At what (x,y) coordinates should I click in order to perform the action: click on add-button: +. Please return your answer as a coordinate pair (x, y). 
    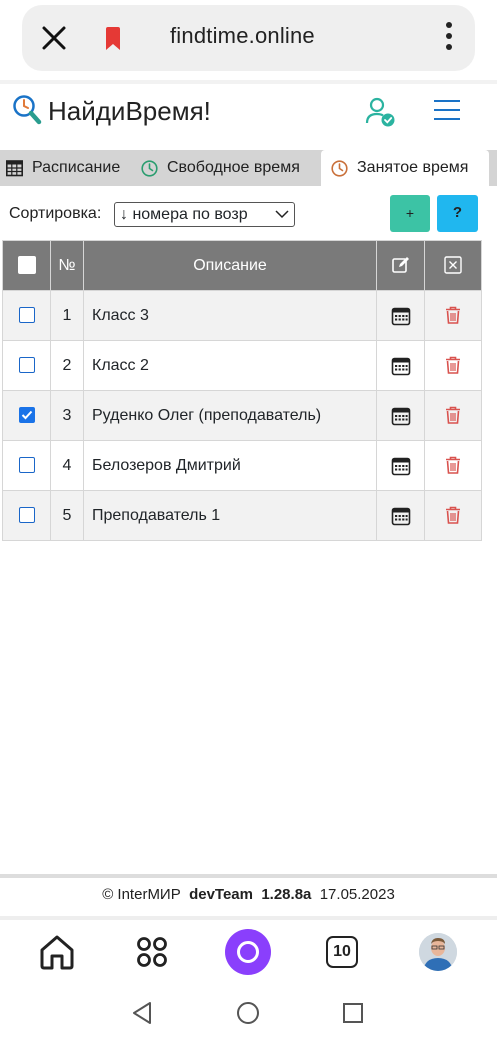
    Looking at the image, I should click on (410, 213).